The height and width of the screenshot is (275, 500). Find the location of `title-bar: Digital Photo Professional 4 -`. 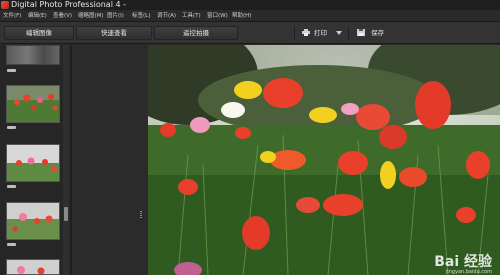

title-bar: Digital Photo Professional 4 - is located at coordinates (250, 5).